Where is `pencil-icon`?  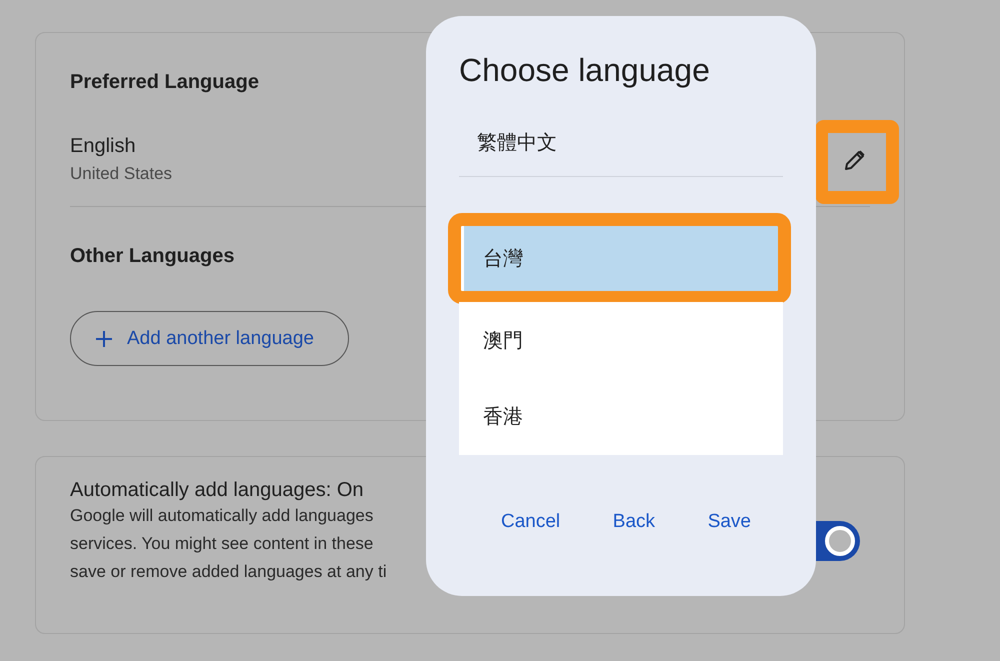
pencil-icon is located at coordinates (855, 160).